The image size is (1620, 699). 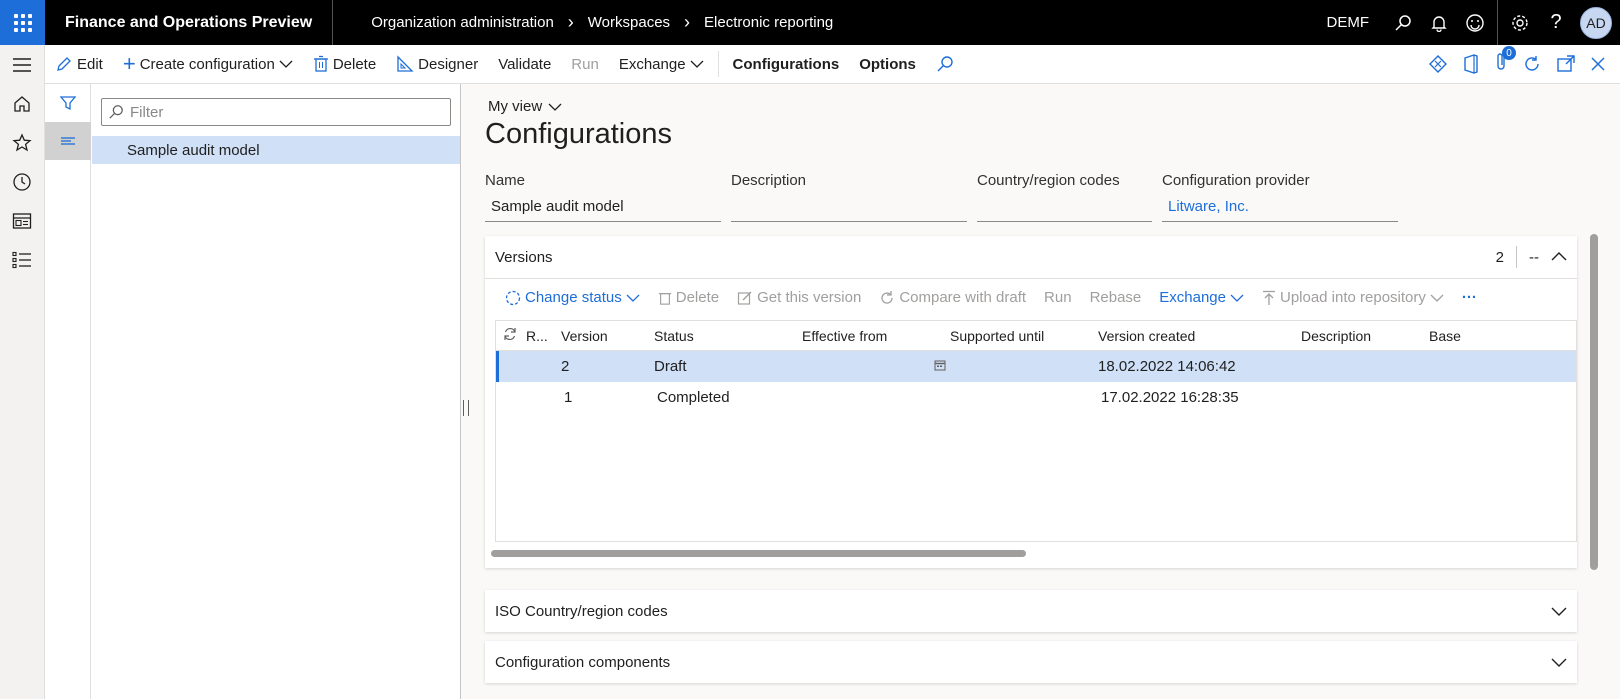 What do you see at coordinates (629, 22) in the screenshot?
I see `breadcrumb-item-workspaces: Workspaces` at bounding box center [629, 22].